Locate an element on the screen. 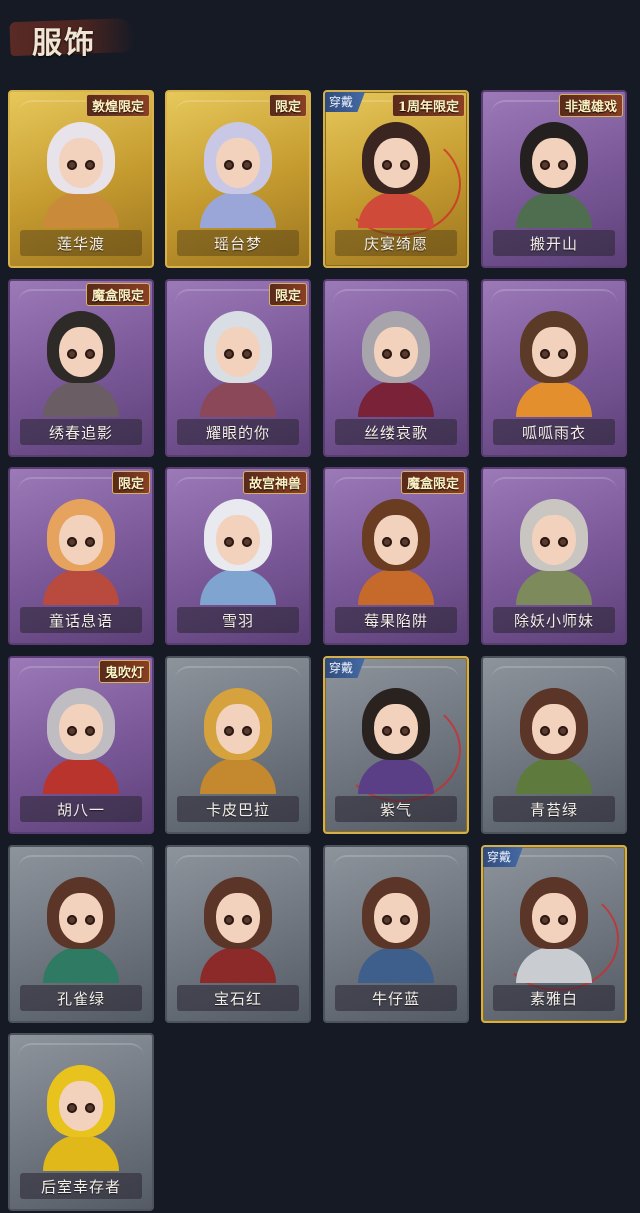  outfit-card: 牛仔蓝 is located at coordinates (396, 934).